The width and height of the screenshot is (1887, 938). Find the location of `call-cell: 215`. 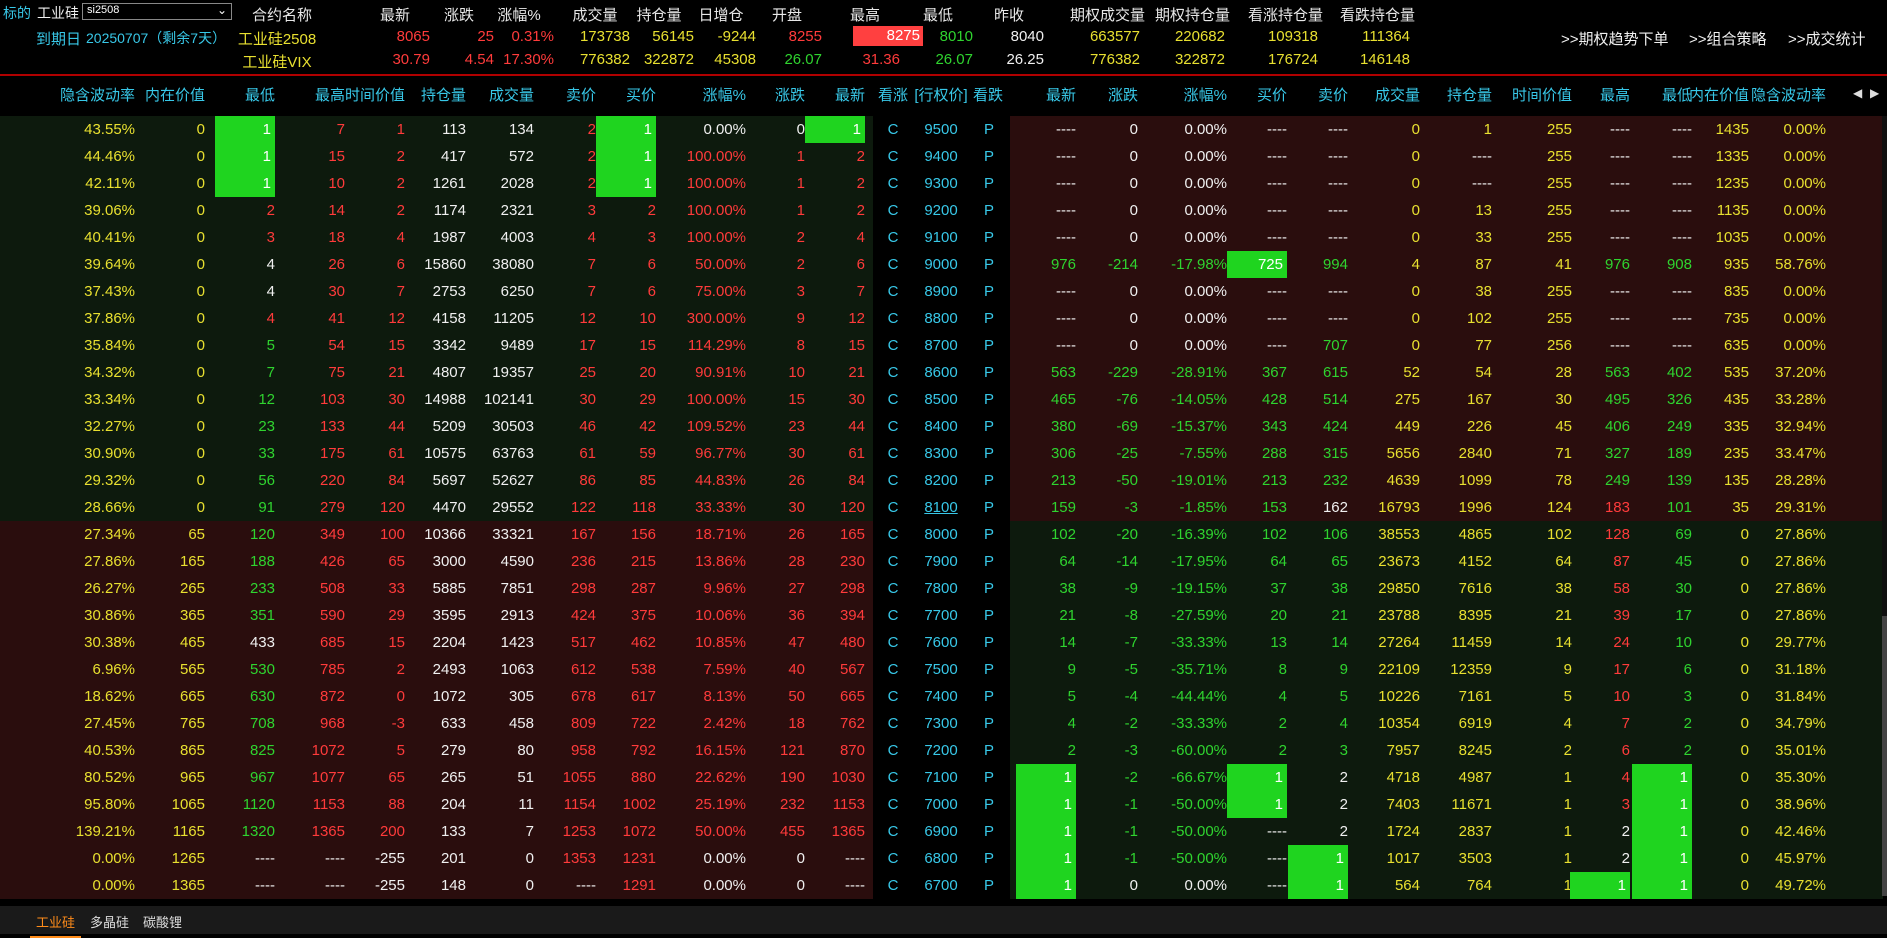

call-cell: 215 is located at coordinates (616, 561).